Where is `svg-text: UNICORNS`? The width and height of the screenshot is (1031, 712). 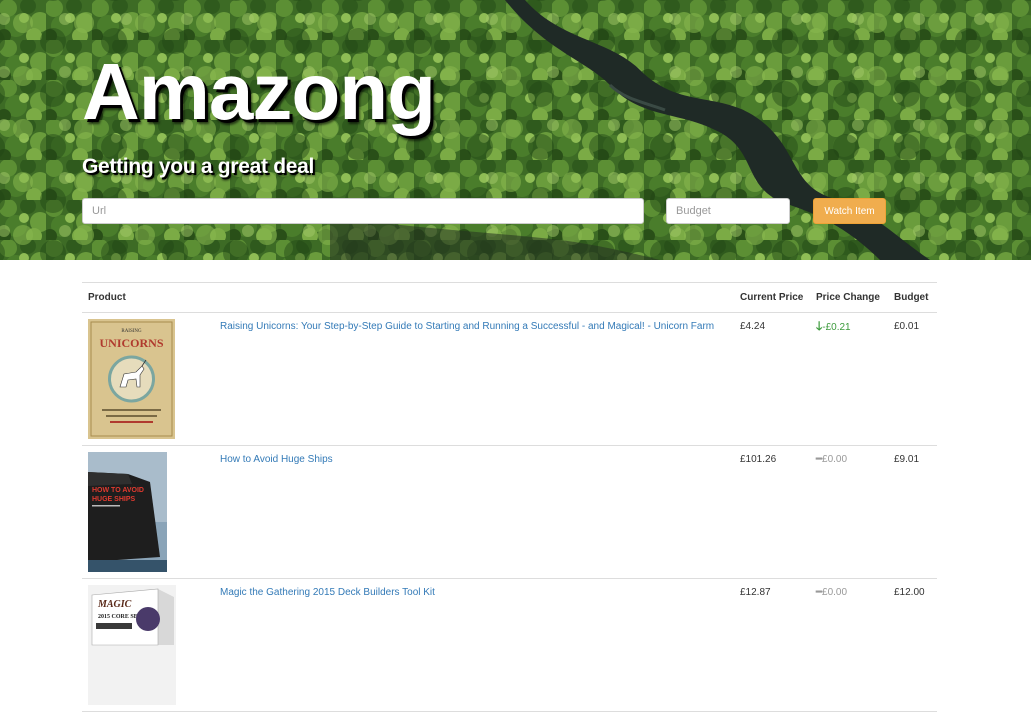 svg-text: UNICORNS is located at coordinates (131, 343).